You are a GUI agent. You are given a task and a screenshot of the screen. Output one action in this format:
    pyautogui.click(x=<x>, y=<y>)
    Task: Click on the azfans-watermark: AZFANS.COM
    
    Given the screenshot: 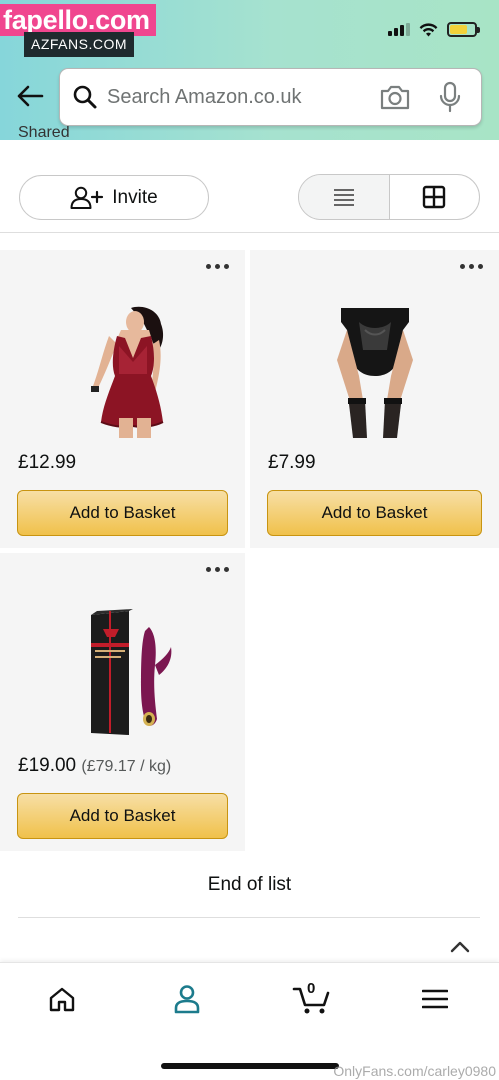 What is the action you would take?
    pyautogui.click(x=79, y=44)
    